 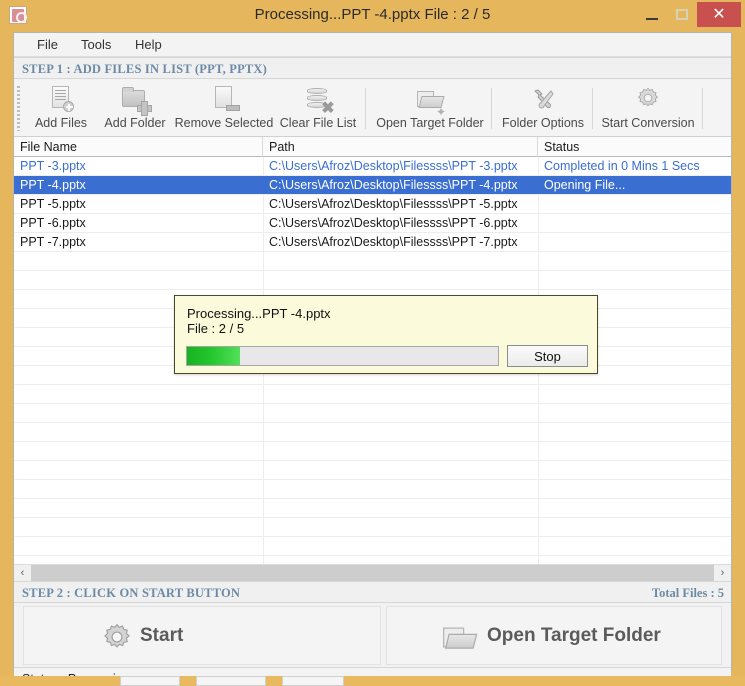 I want to click on tools-wrench-icon, so click(x=543, y=100).